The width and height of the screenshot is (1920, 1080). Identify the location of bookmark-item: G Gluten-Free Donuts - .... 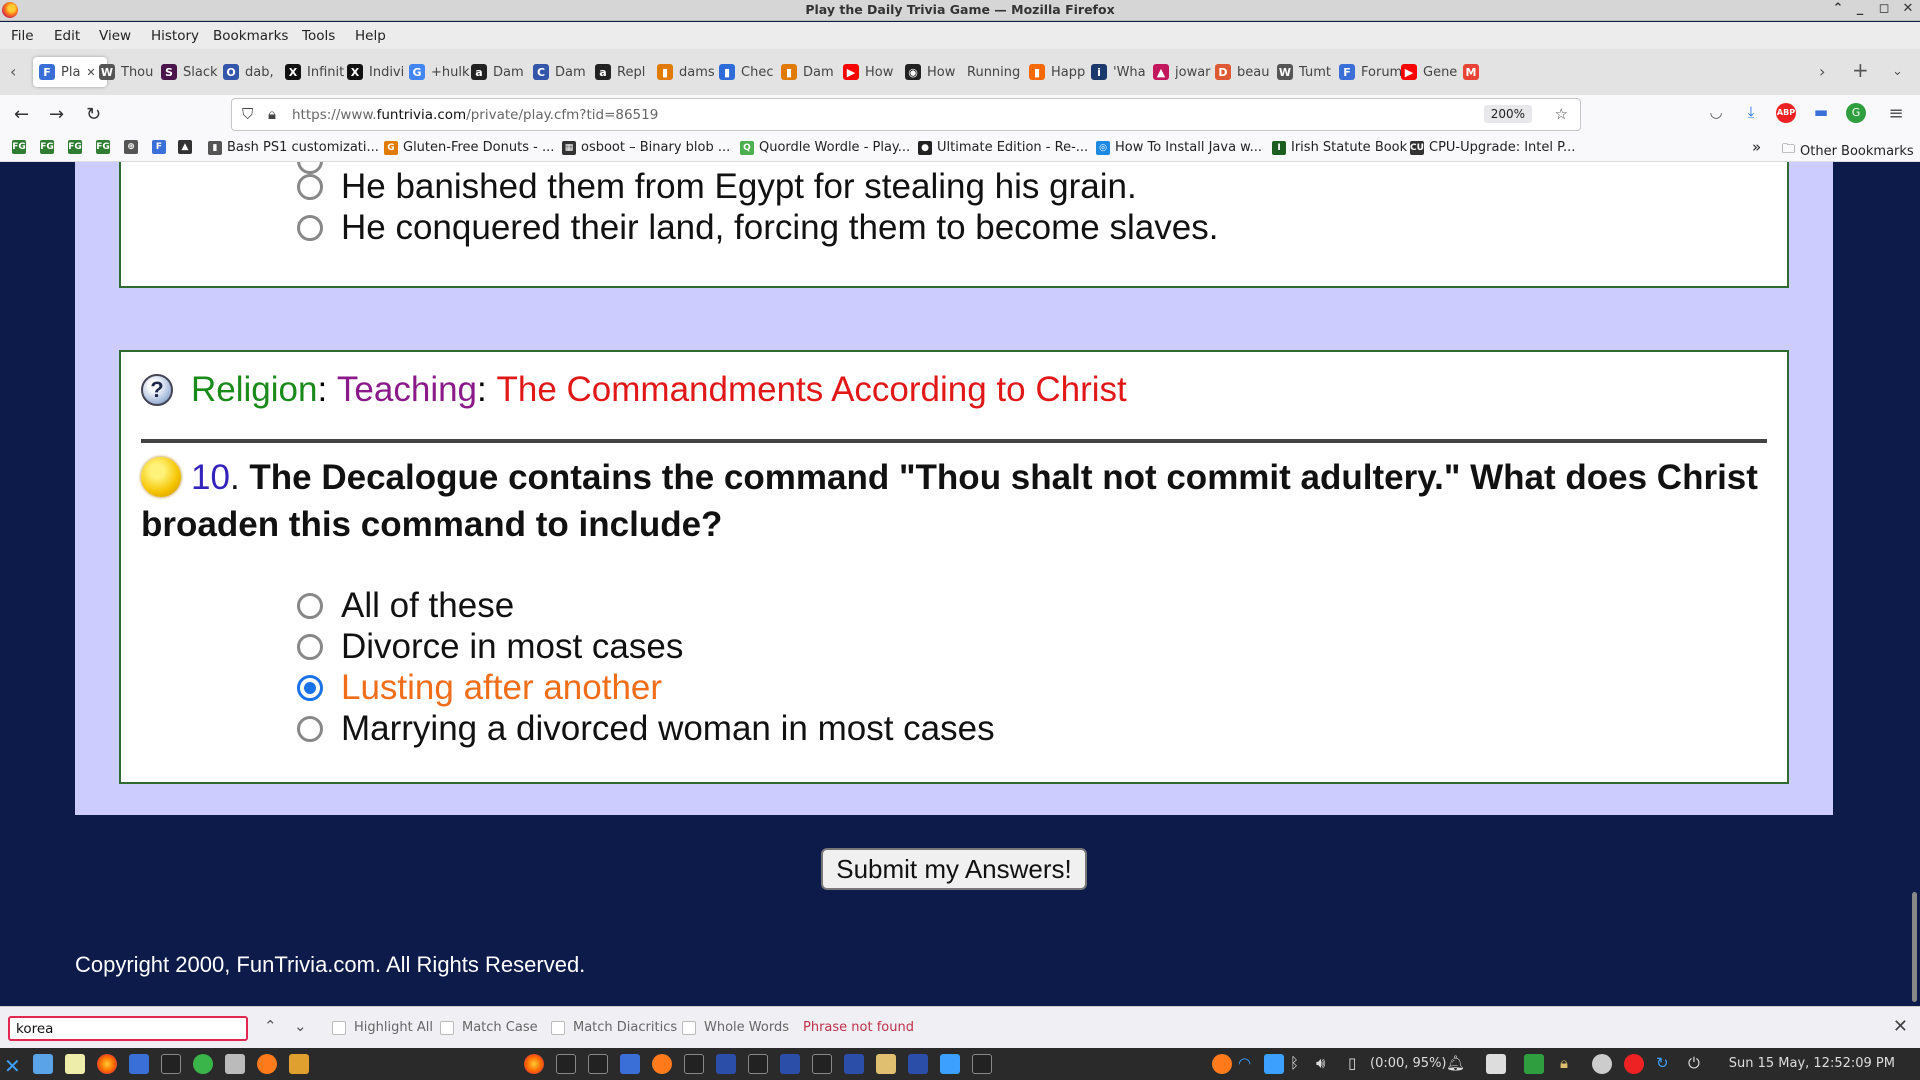
(469, 147).